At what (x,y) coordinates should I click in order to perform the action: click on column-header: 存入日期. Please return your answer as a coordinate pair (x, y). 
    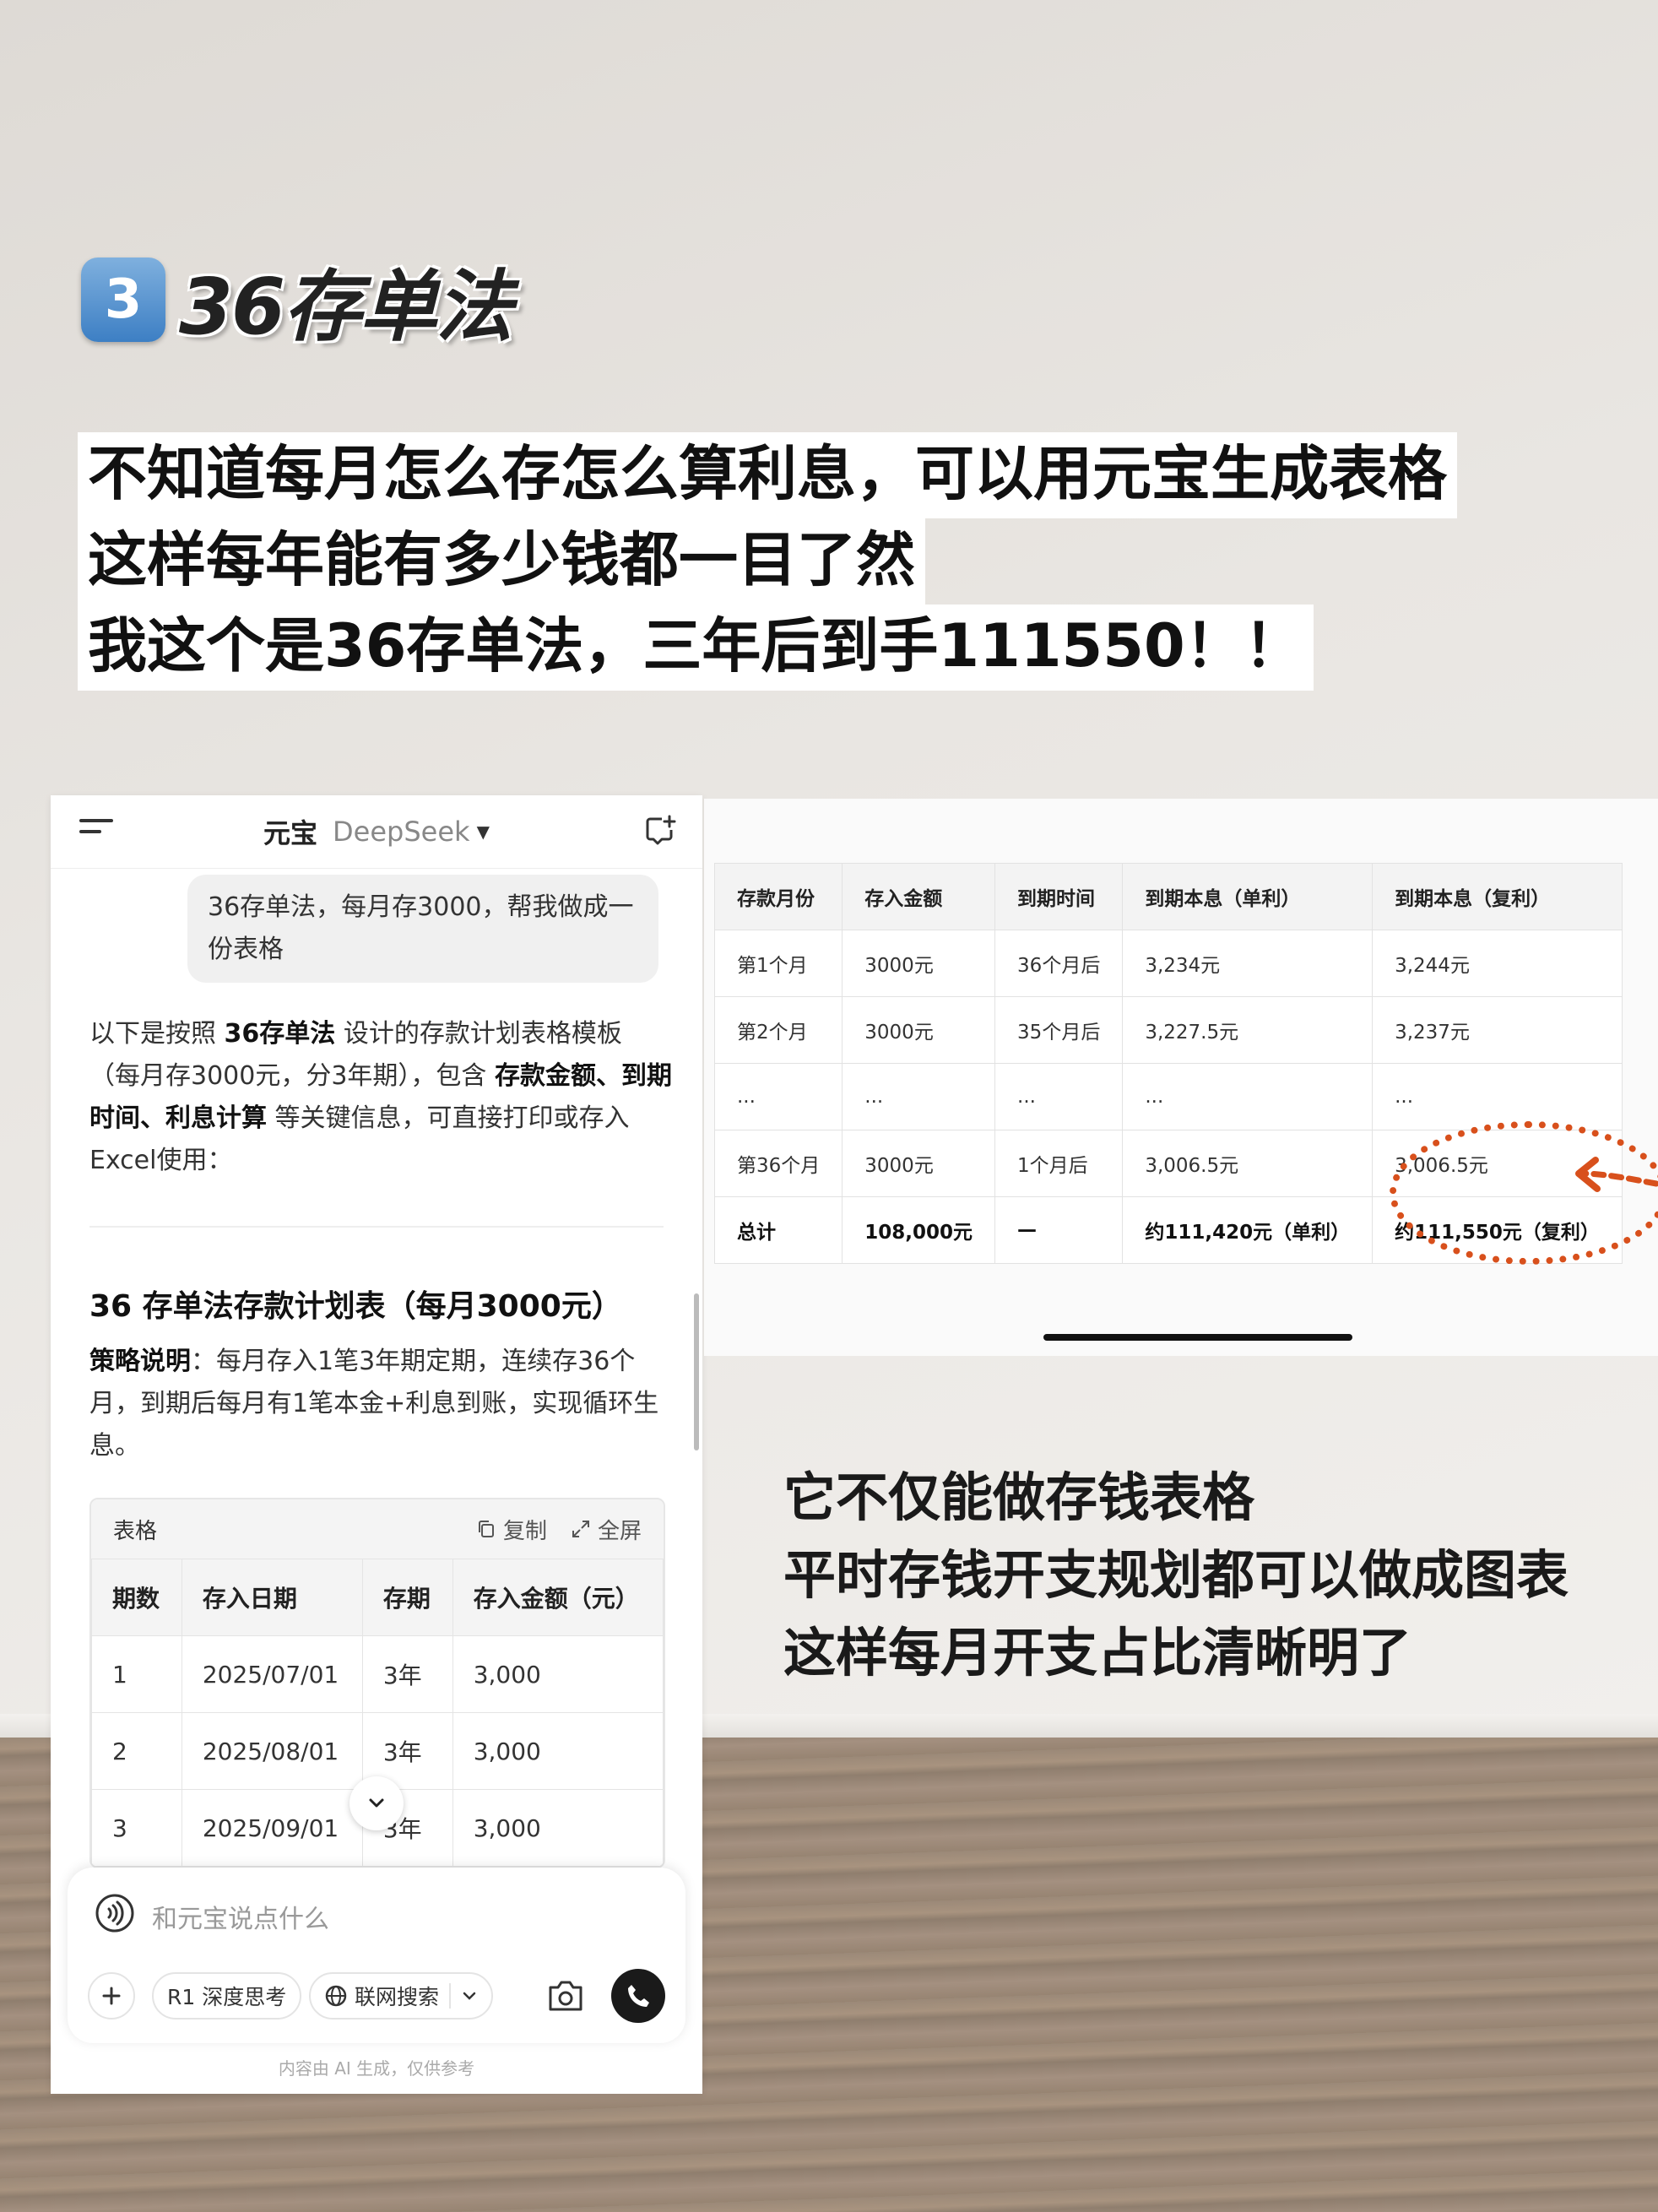
    Looking at the image, I should click on (272, 1597).